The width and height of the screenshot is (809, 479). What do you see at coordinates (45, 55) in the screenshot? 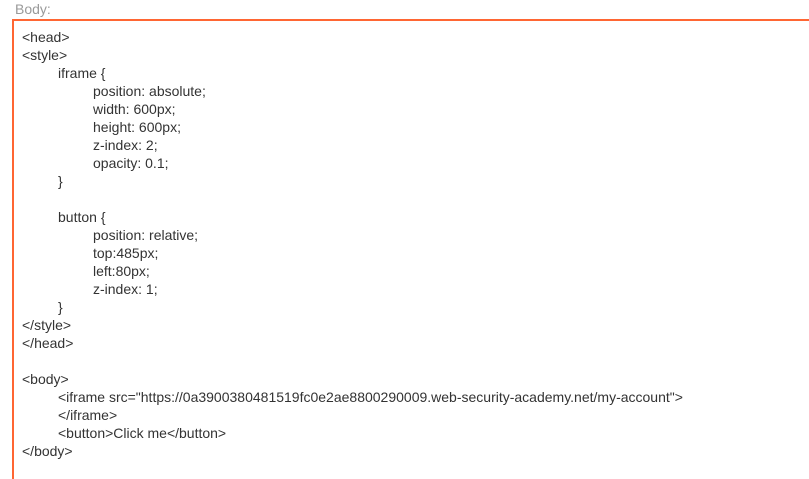
I see `code-line: <style>` at bounding box center [45, 55].